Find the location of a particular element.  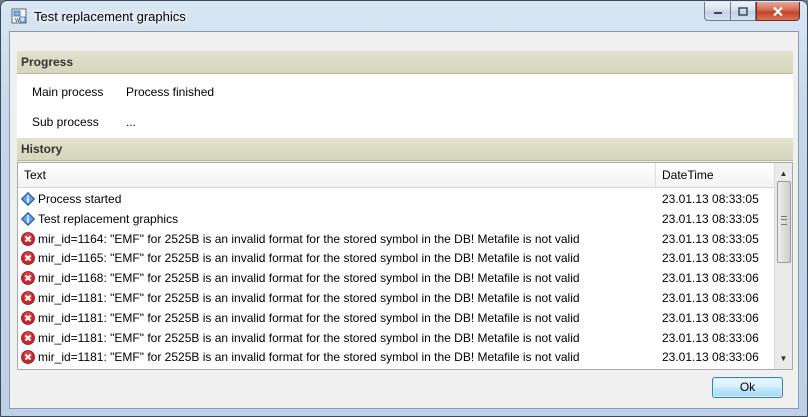

vertical-scrollbar: ▲ ▼ is located at coordinates (783, 266).